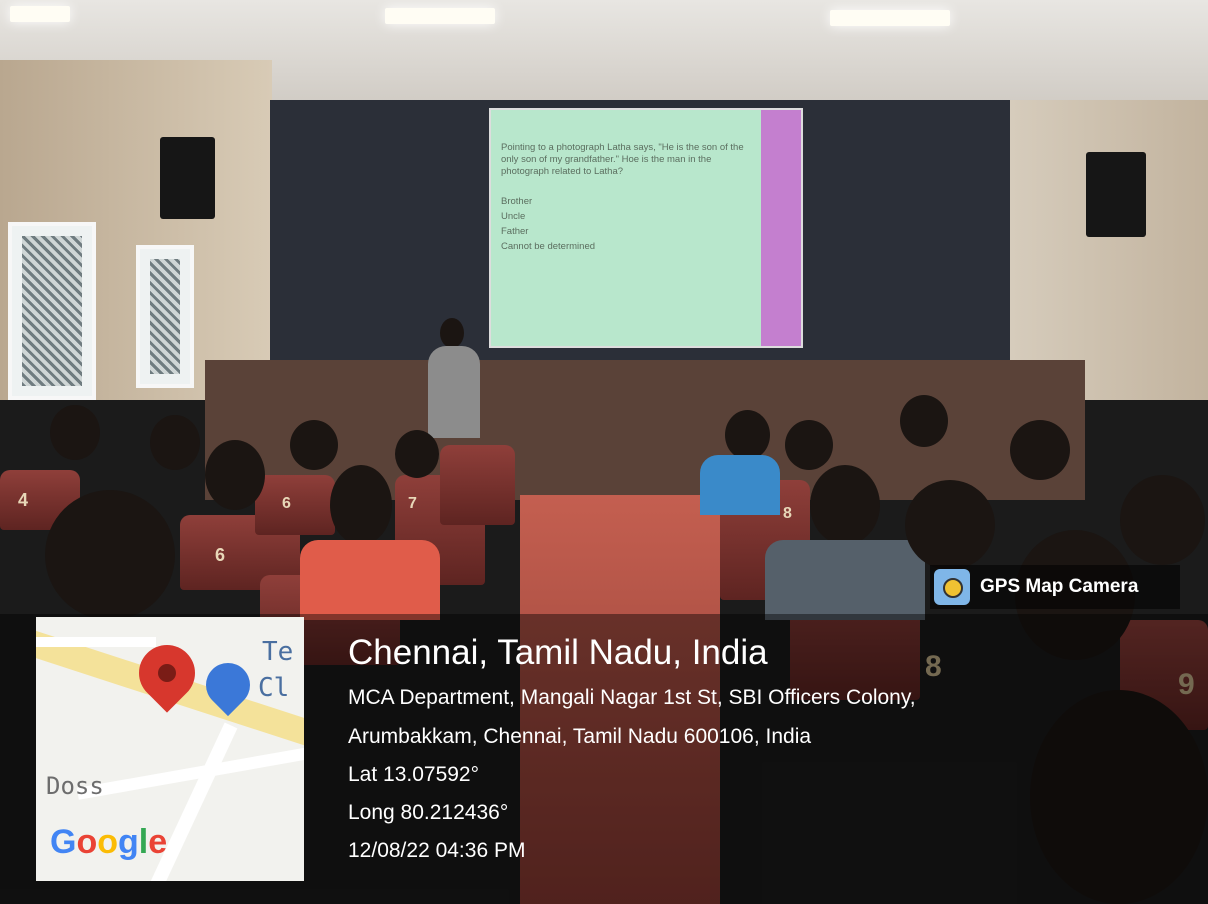 The width and height of the screenshot is (1208, 904). What do you see at coordinates (278, 652) in the screenshot?
I see `map-label: Te` at bounding box center [278, 652].